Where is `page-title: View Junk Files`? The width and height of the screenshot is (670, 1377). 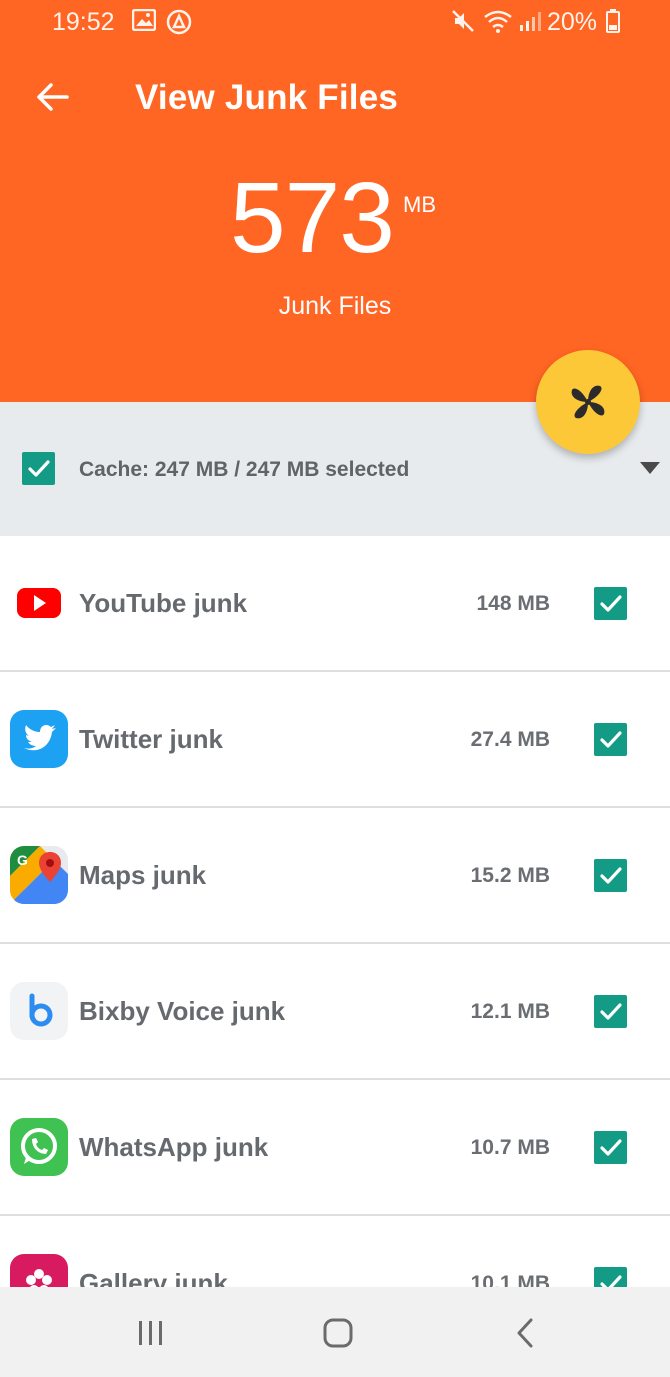
page-title: View Junk Files is located at coordinates (267, 97).